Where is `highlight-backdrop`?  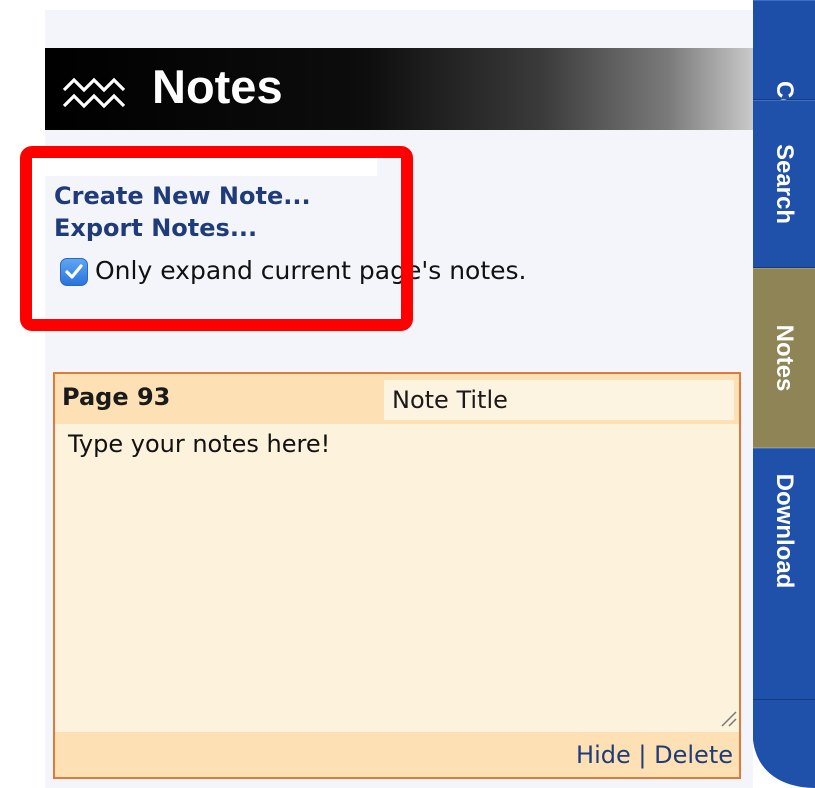
highlight-backdrop is located at coordinates (204, 167).